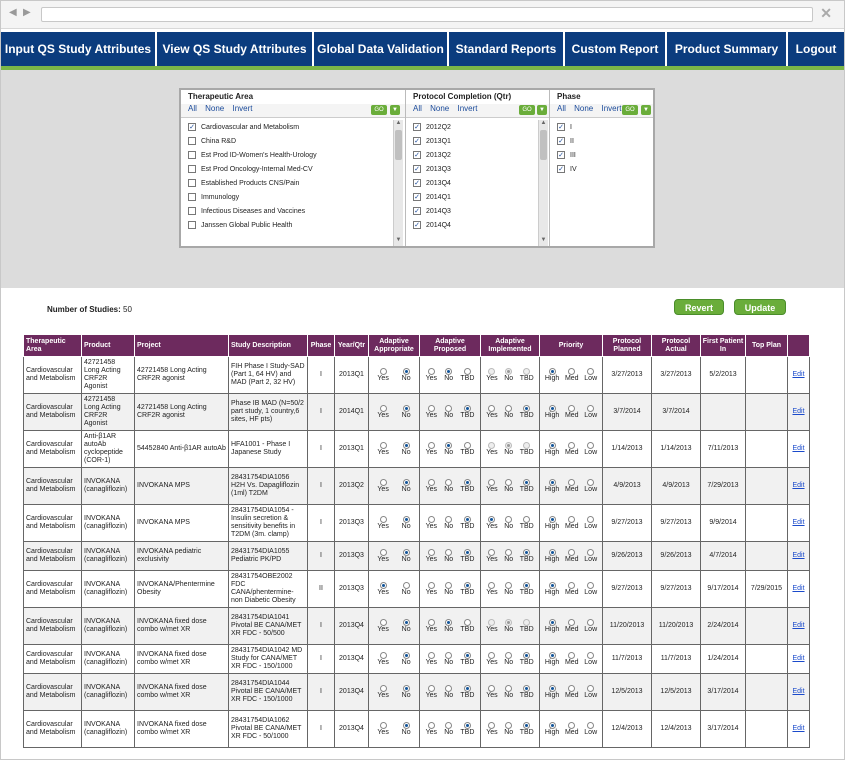 The width and height of the screenshot is (845, 760). What do you see at coordinates (286, 127) in the screenshot?
I see `filter-ta-item: ✓ Cardiovascular and Metabolism` at bounding box center [286, 127].